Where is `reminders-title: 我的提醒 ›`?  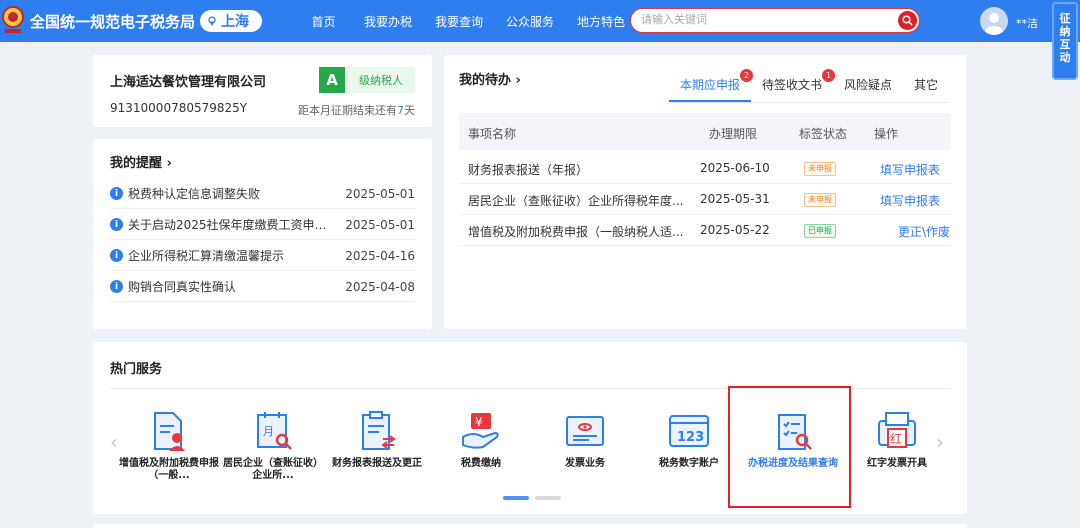
reminders-title: 我的提醒 › is located at coordinates (141, 161).